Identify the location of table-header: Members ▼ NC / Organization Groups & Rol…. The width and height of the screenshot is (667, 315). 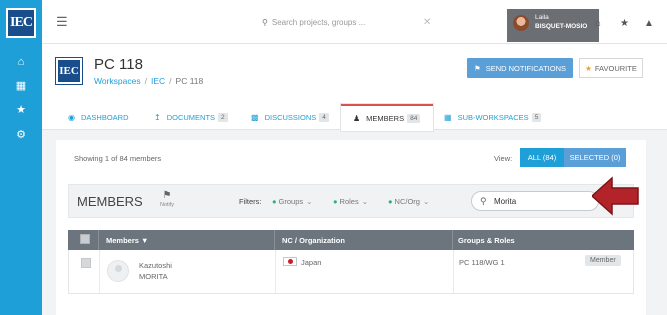
(351, 240).